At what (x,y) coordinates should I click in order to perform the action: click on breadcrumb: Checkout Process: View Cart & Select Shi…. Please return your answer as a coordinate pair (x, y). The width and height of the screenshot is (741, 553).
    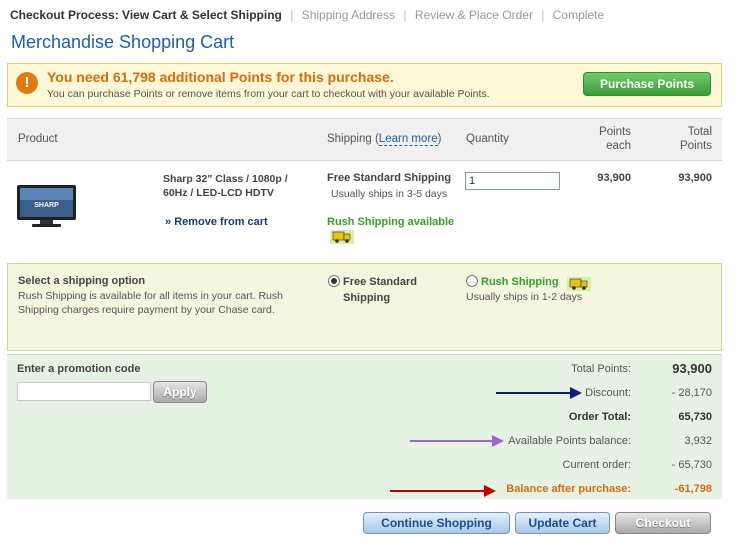
    Looking at the image, I should click on (307, 15).